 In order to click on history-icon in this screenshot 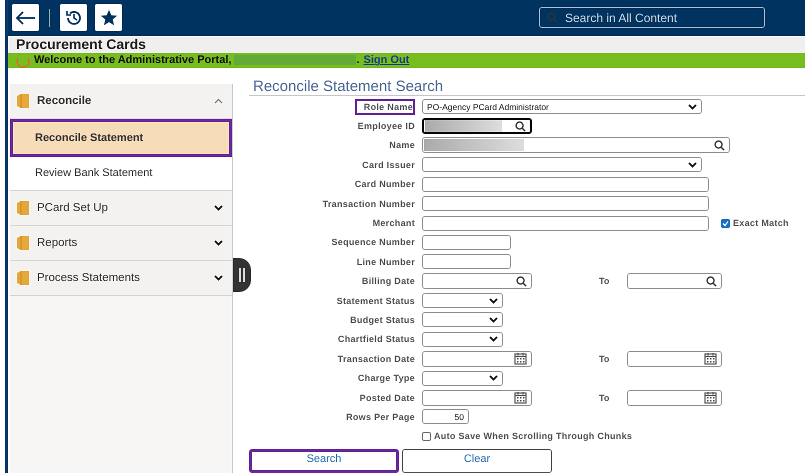, I will do `click(73, 17)`.